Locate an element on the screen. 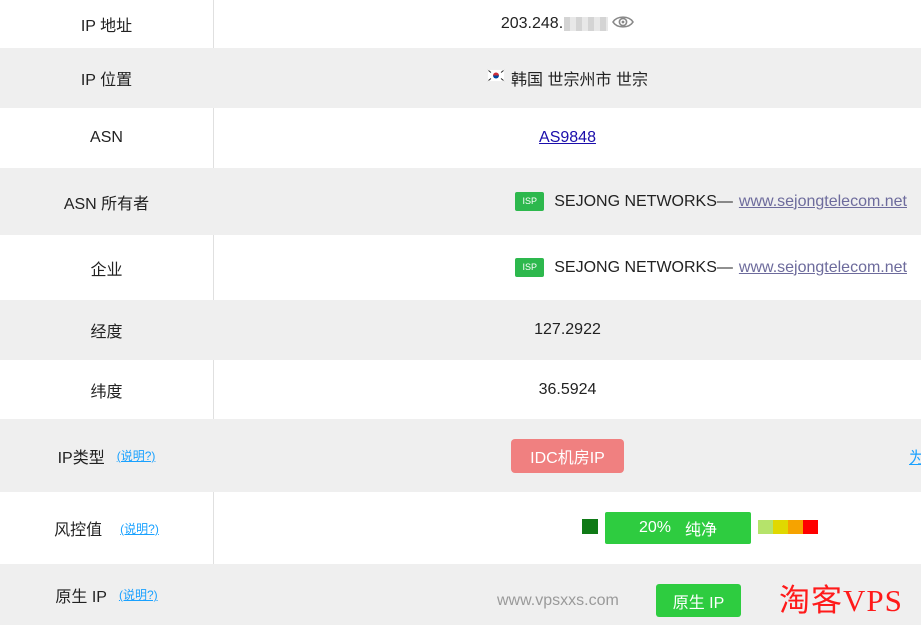 This screenshot has width=921, height=625. latitude-value-cell: 36.5924 is located at coordinates (567, 389).